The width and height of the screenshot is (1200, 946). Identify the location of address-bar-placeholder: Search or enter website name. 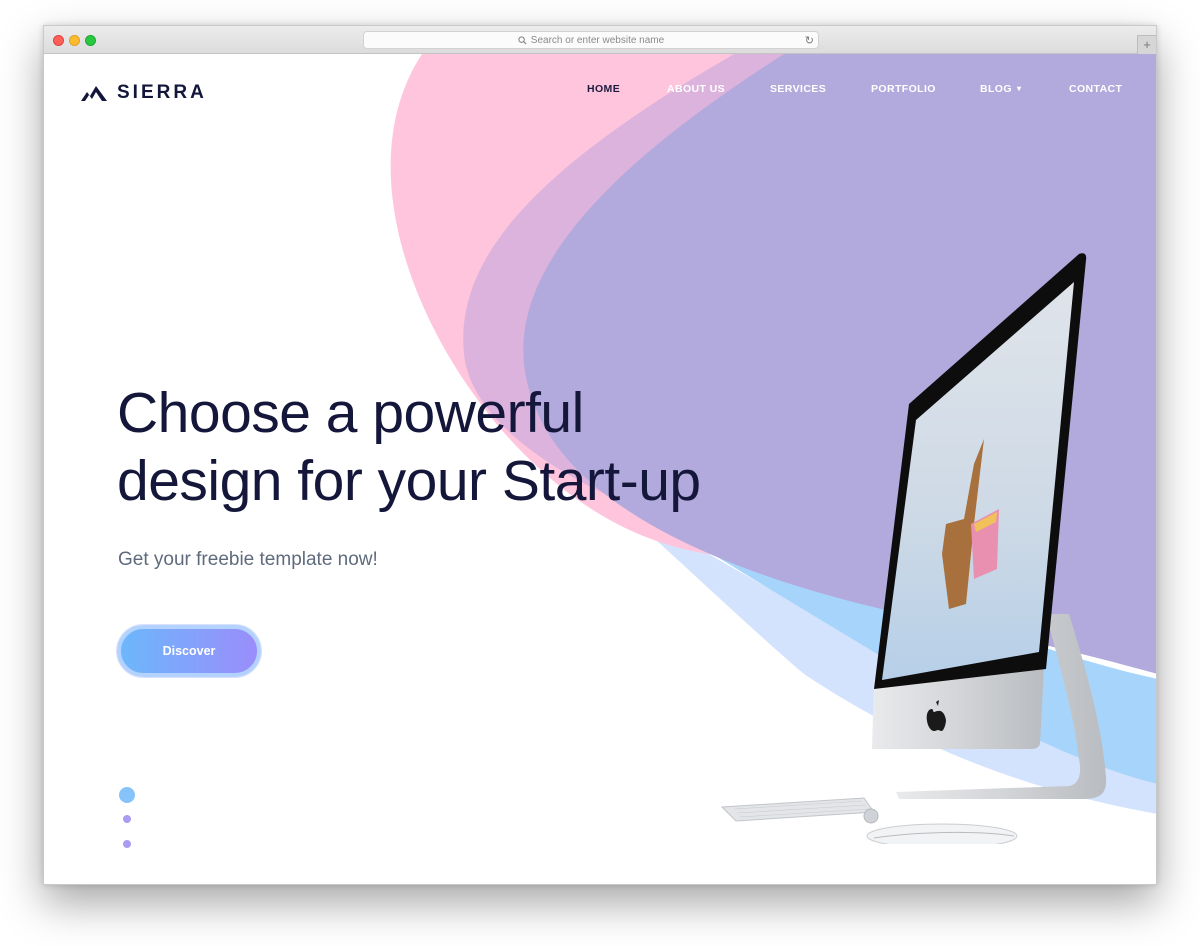
(597, 40).